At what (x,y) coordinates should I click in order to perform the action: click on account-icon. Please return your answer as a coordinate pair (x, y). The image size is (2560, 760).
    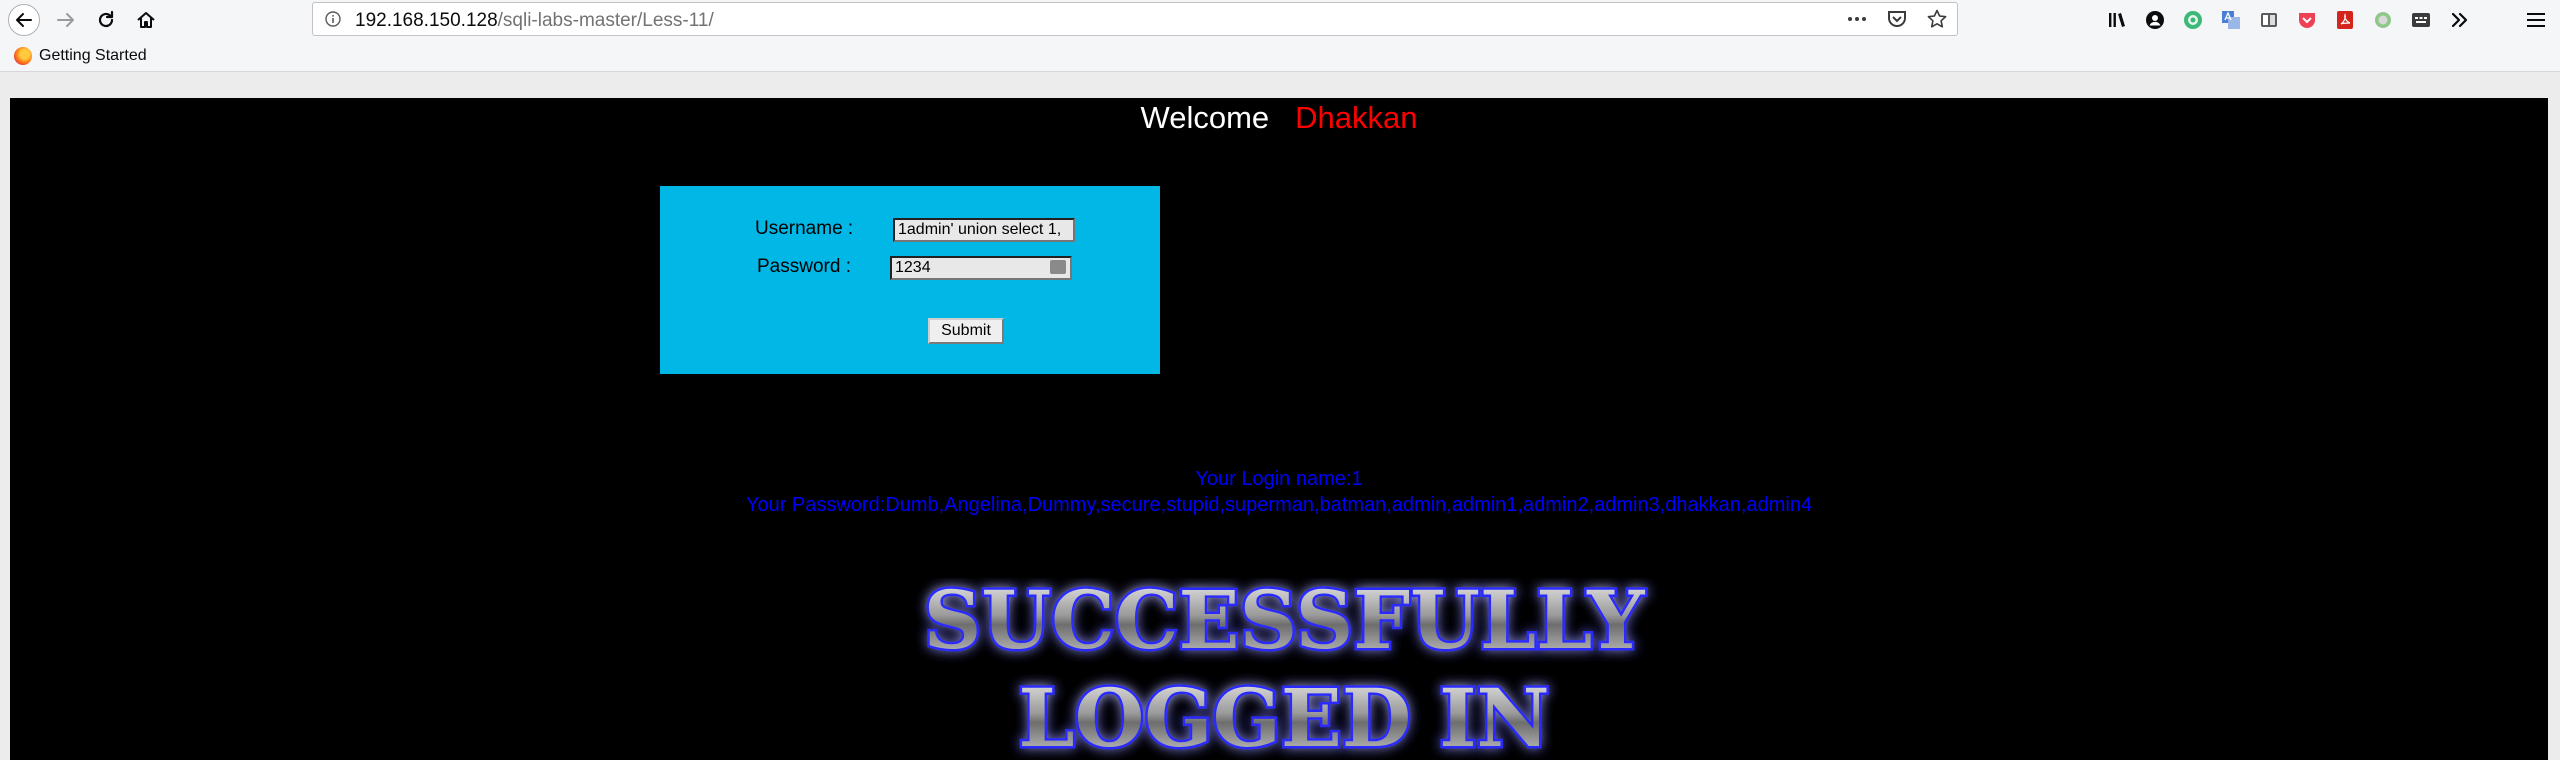
    Looking at the image, I should click on (2155, 20).